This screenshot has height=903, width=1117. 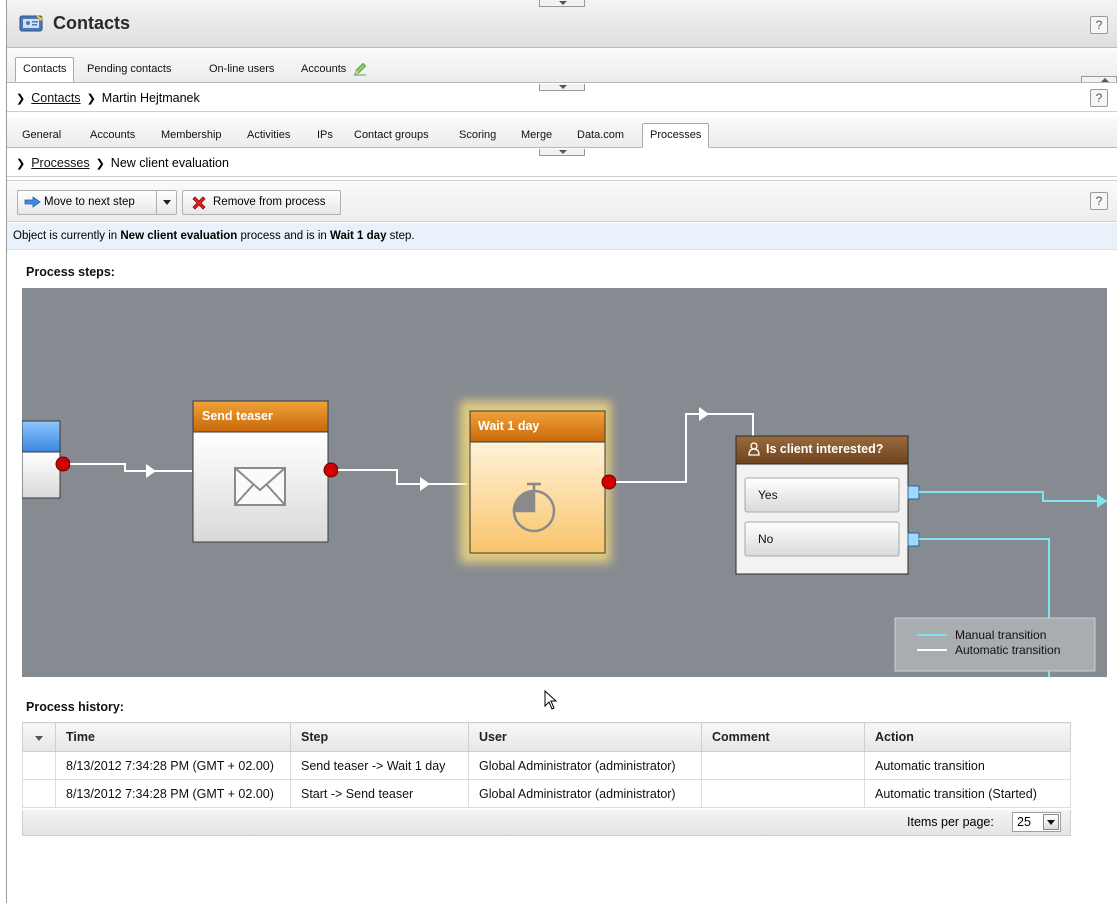 What do you see at coordinates (400, 236) in the screenshot?
I see `info-text: step.` at bounding box center [400, 236].